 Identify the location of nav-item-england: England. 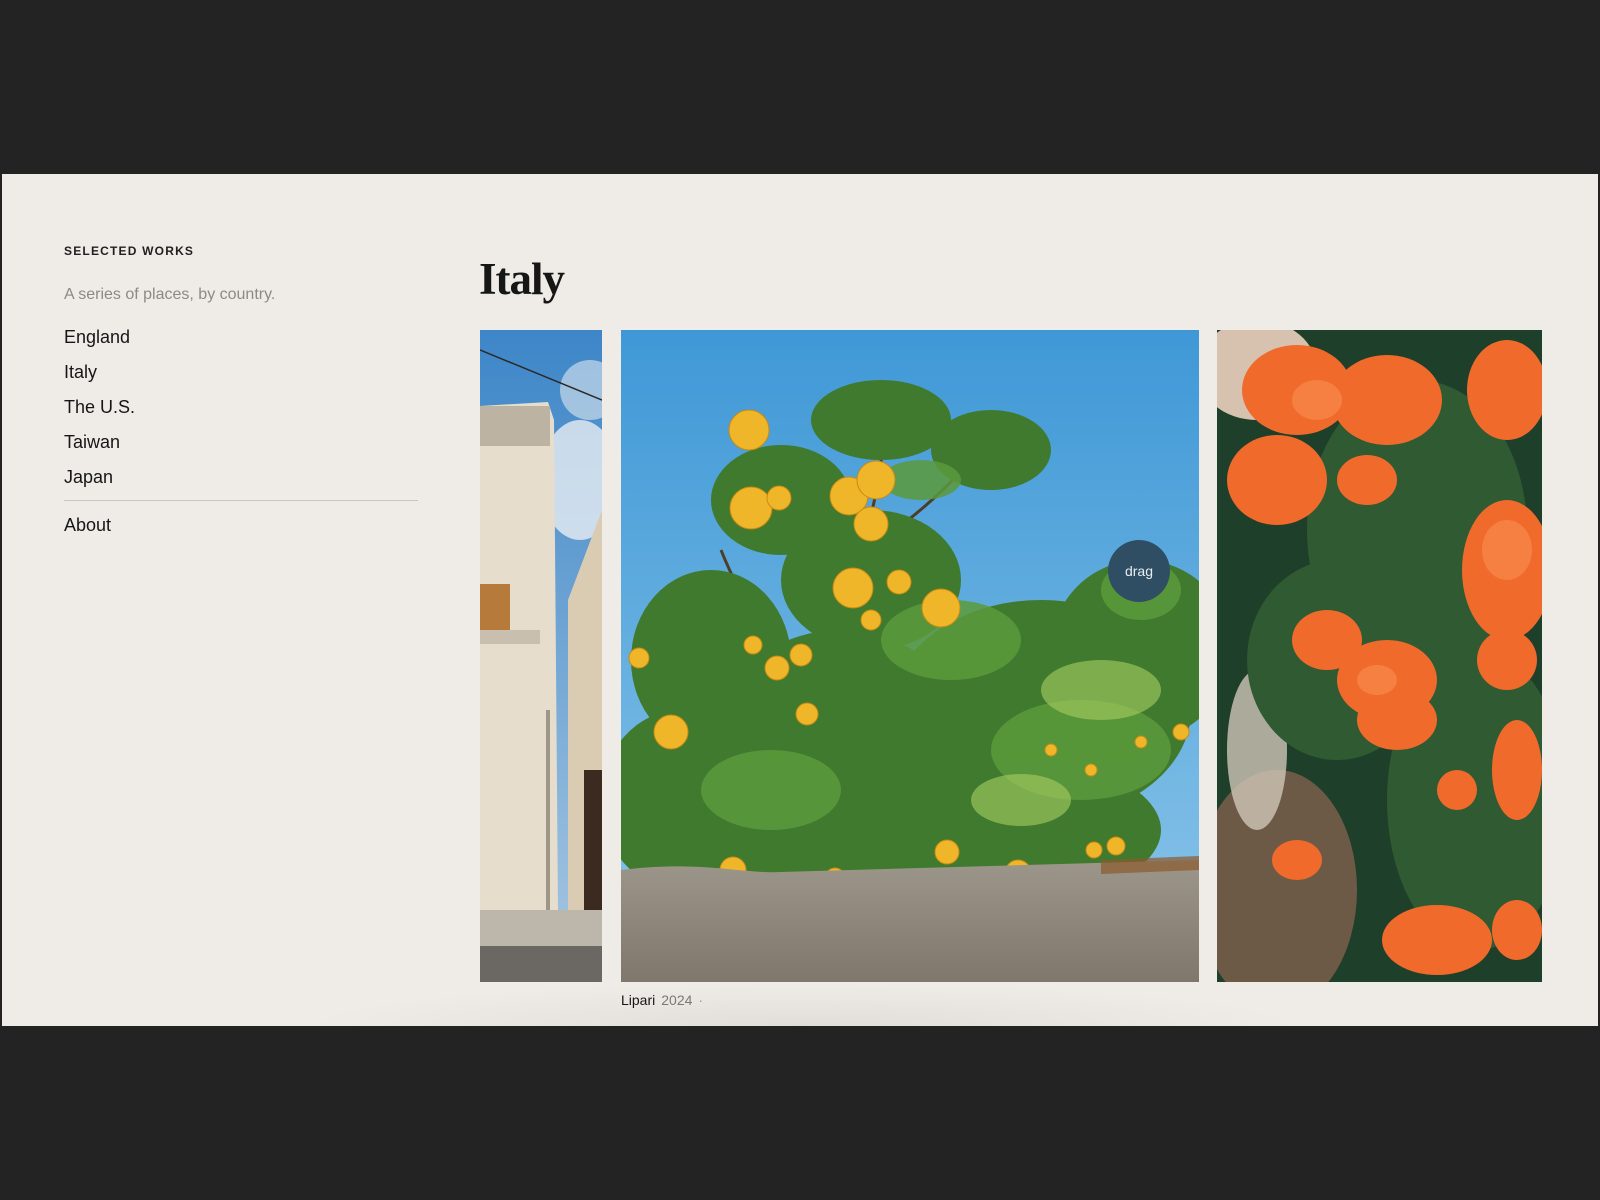
(241, 344).